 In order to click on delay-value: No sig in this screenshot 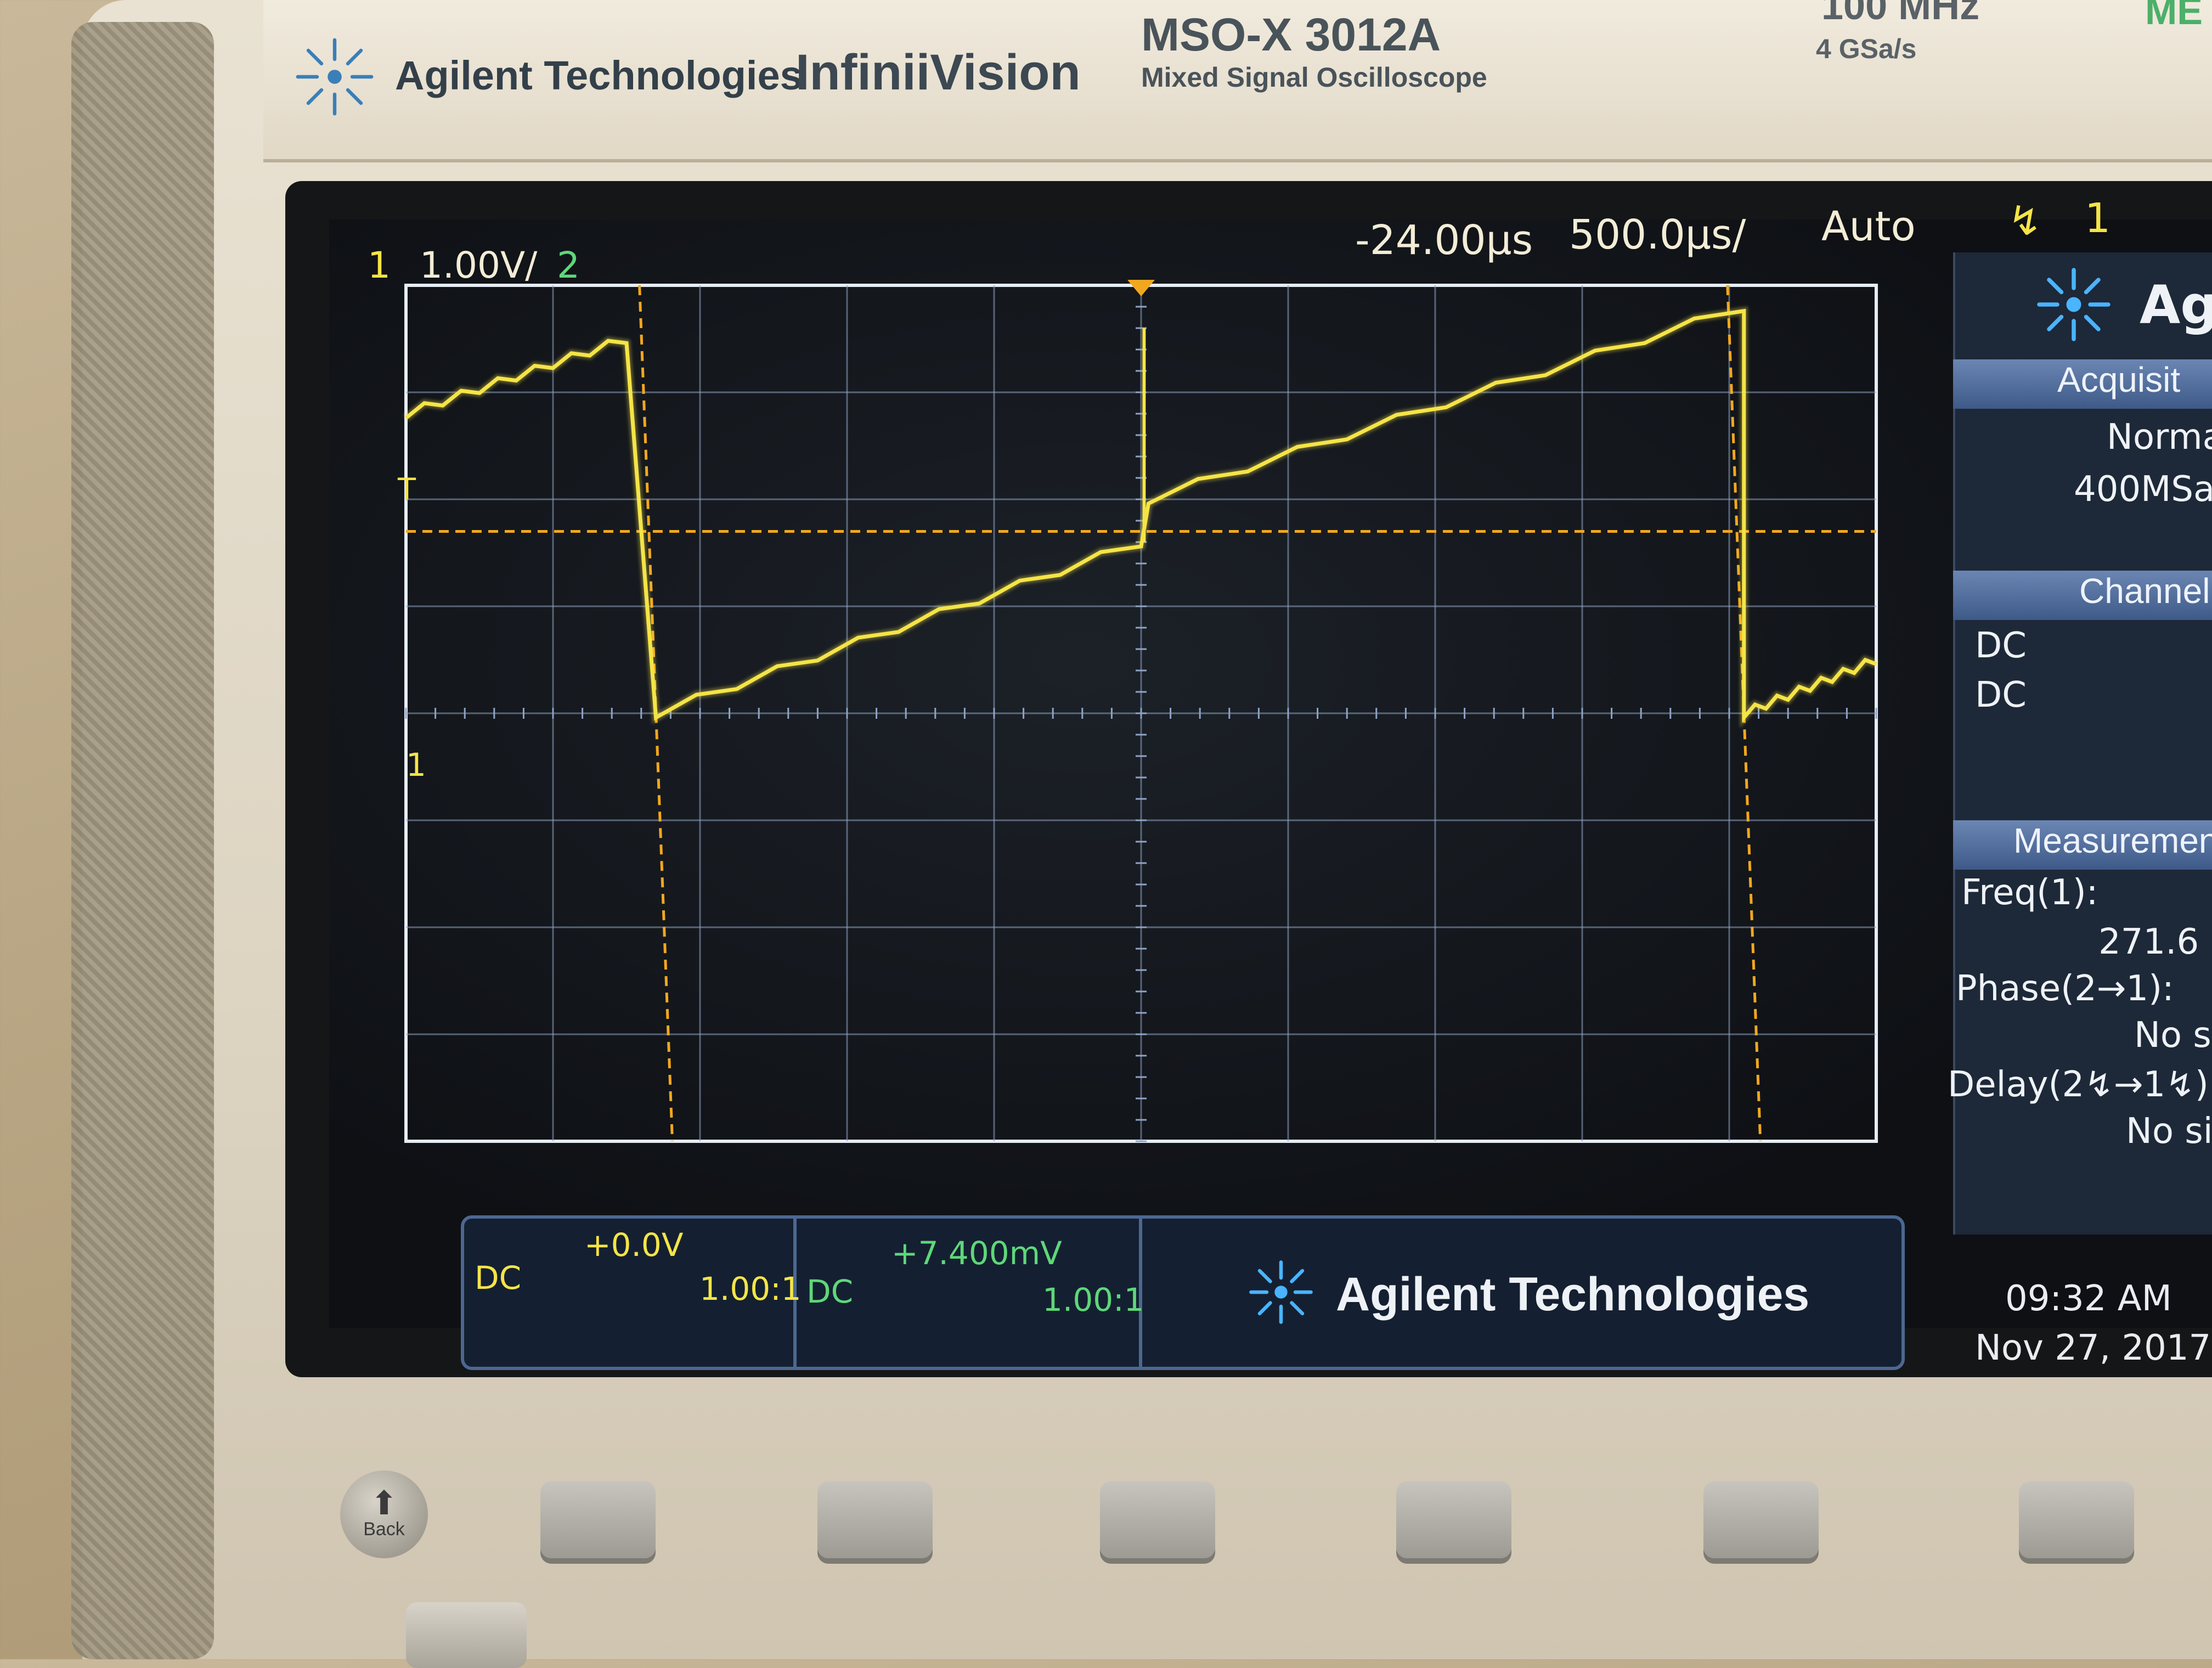, I will do `click(2169, 1131)`.